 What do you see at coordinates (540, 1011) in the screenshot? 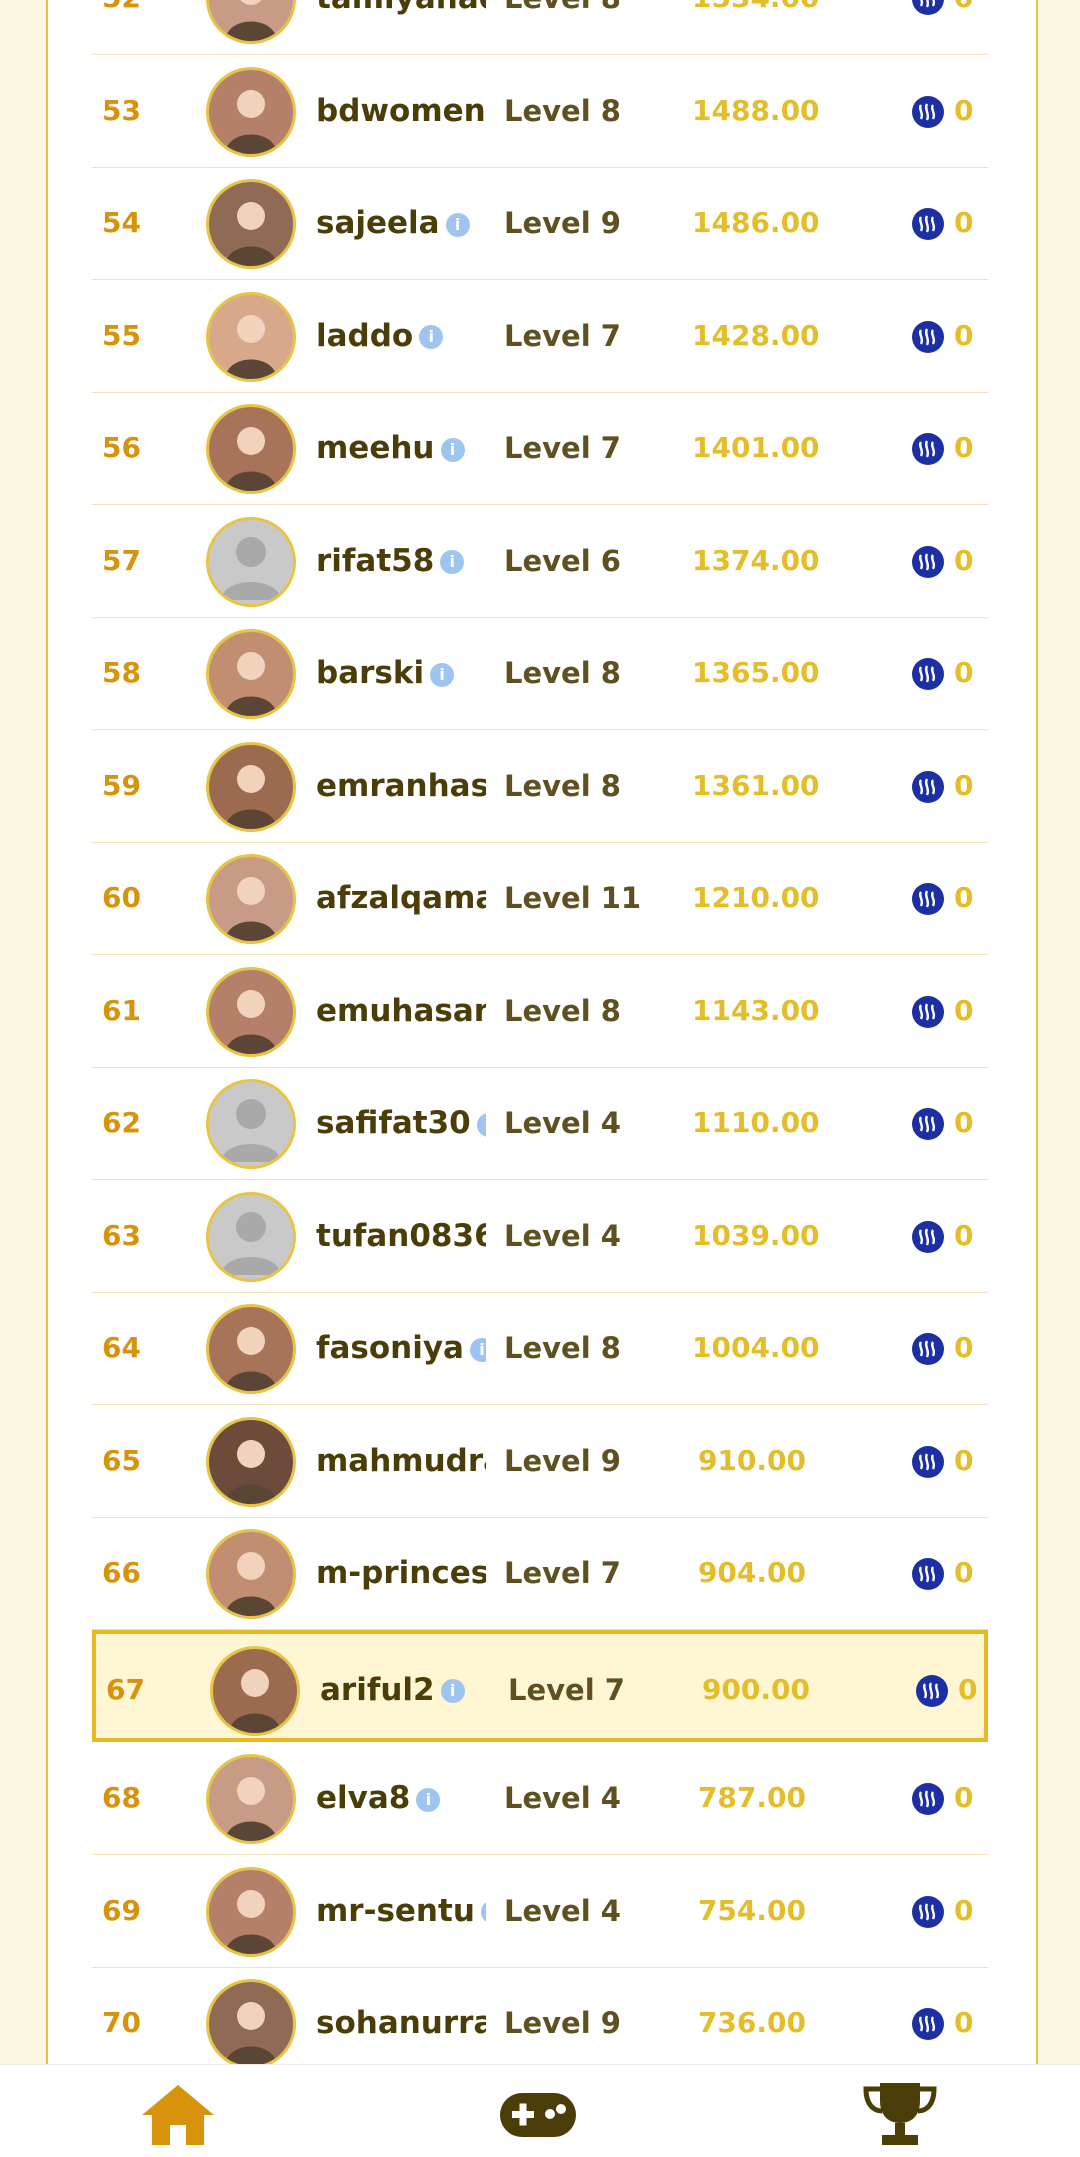
I see `table-row: 61 emuhasani Level 8 1143.00 0` at bounding box center [540, 1011].